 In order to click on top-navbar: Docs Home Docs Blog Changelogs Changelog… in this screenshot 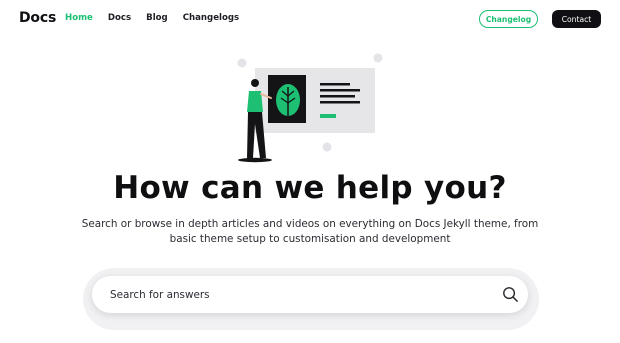, I will do `click(310, 19)`.